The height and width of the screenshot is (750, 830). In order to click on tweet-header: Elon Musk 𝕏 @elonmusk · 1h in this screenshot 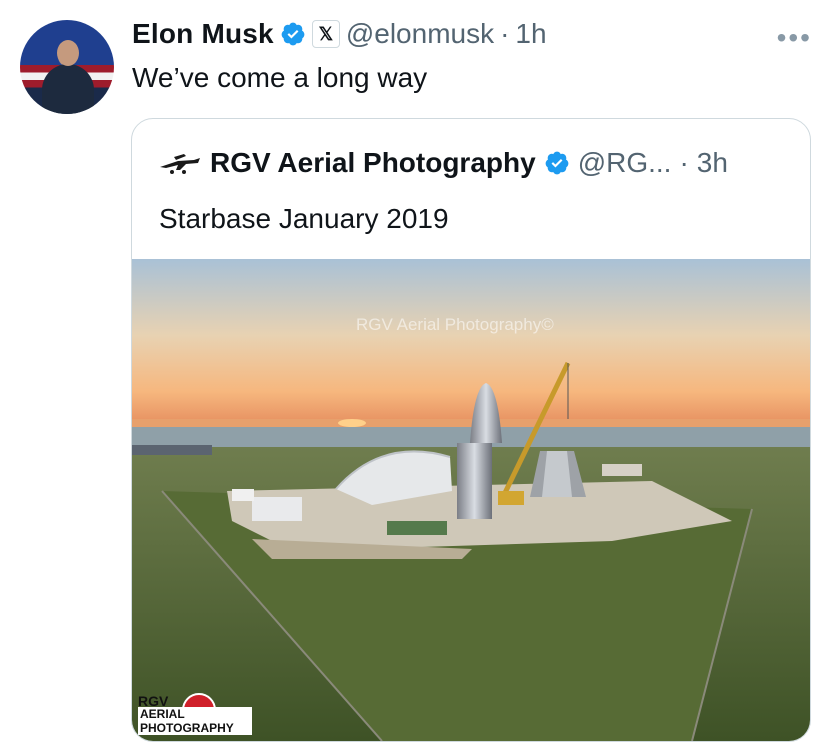, I will do `click(339, 34)`.